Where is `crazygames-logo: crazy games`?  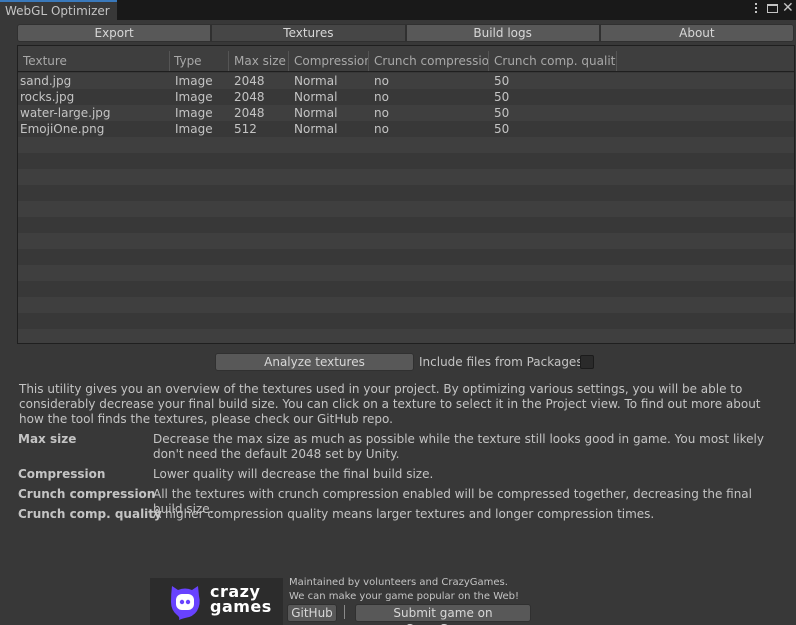 crazygames-logo: crazy games is located at coordinates (216, 601).